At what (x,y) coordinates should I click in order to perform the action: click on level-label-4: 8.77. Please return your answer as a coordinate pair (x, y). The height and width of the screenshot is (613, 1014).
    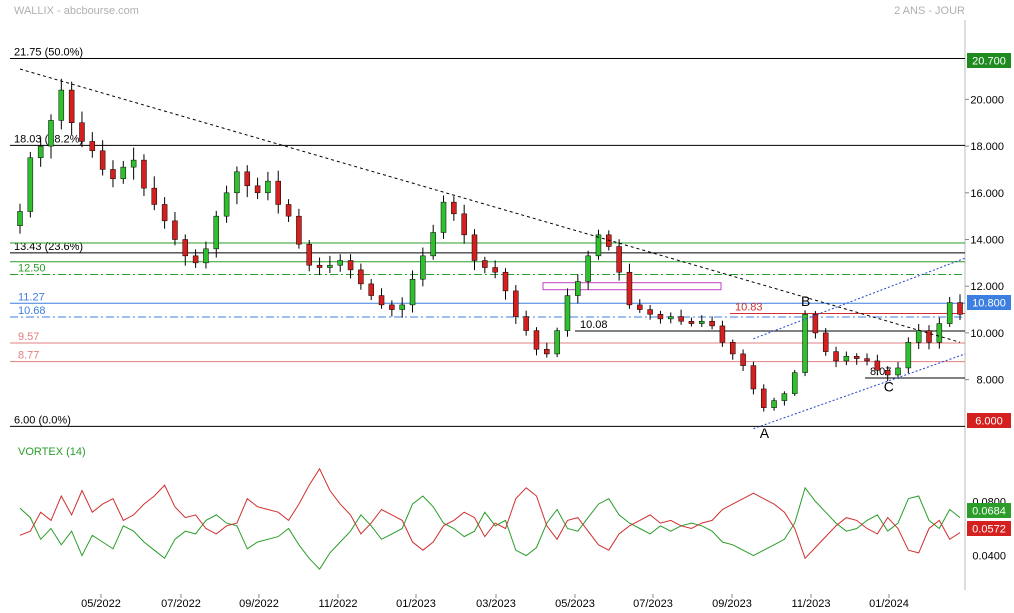
    Looking at the image, I should click on (28, 356).